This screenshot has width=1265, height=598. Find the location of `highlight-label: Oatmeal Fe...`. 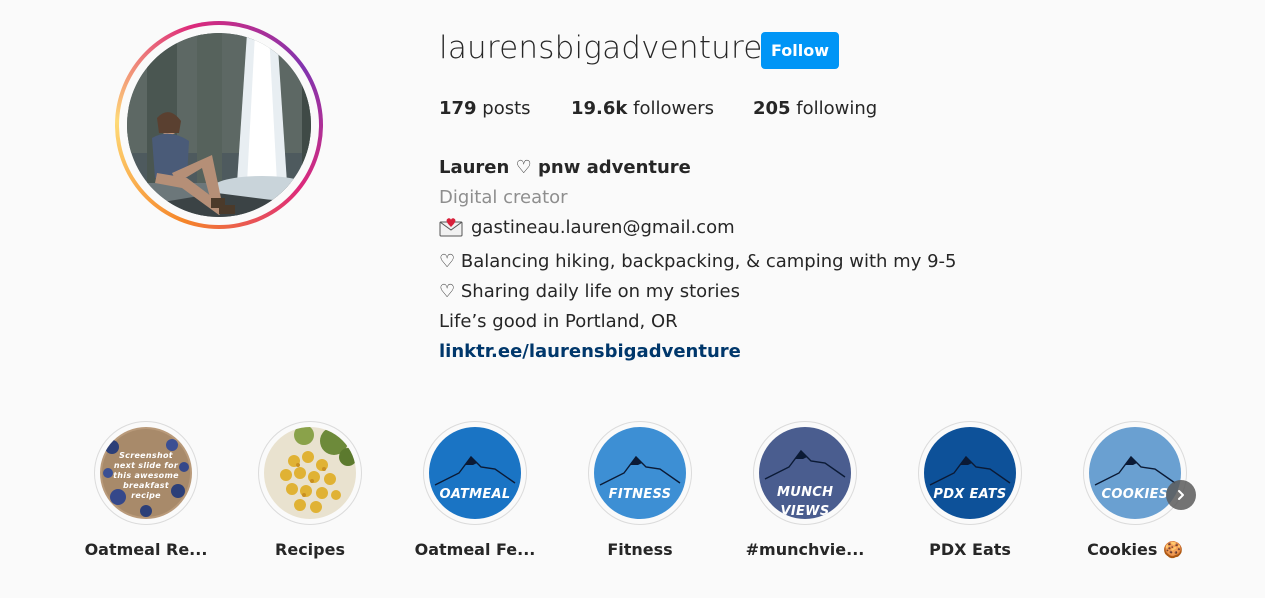

highlight-label: Oatmeal Fe... is located at coordinates (475, 549).